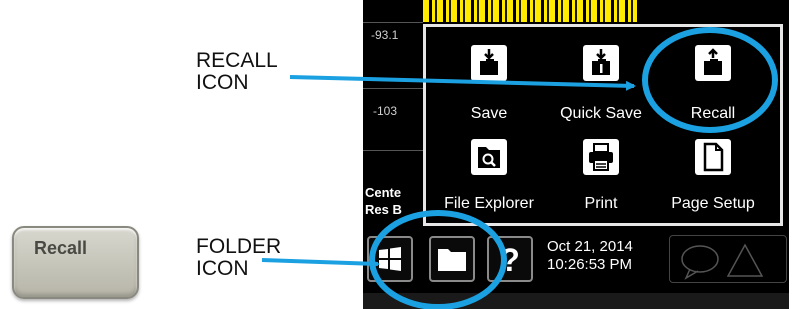 This screenshot has height=309, width=794. I want to click on taskbar-clock: Oct 21, 2014 10:26:53 PM, so click(590, 256).